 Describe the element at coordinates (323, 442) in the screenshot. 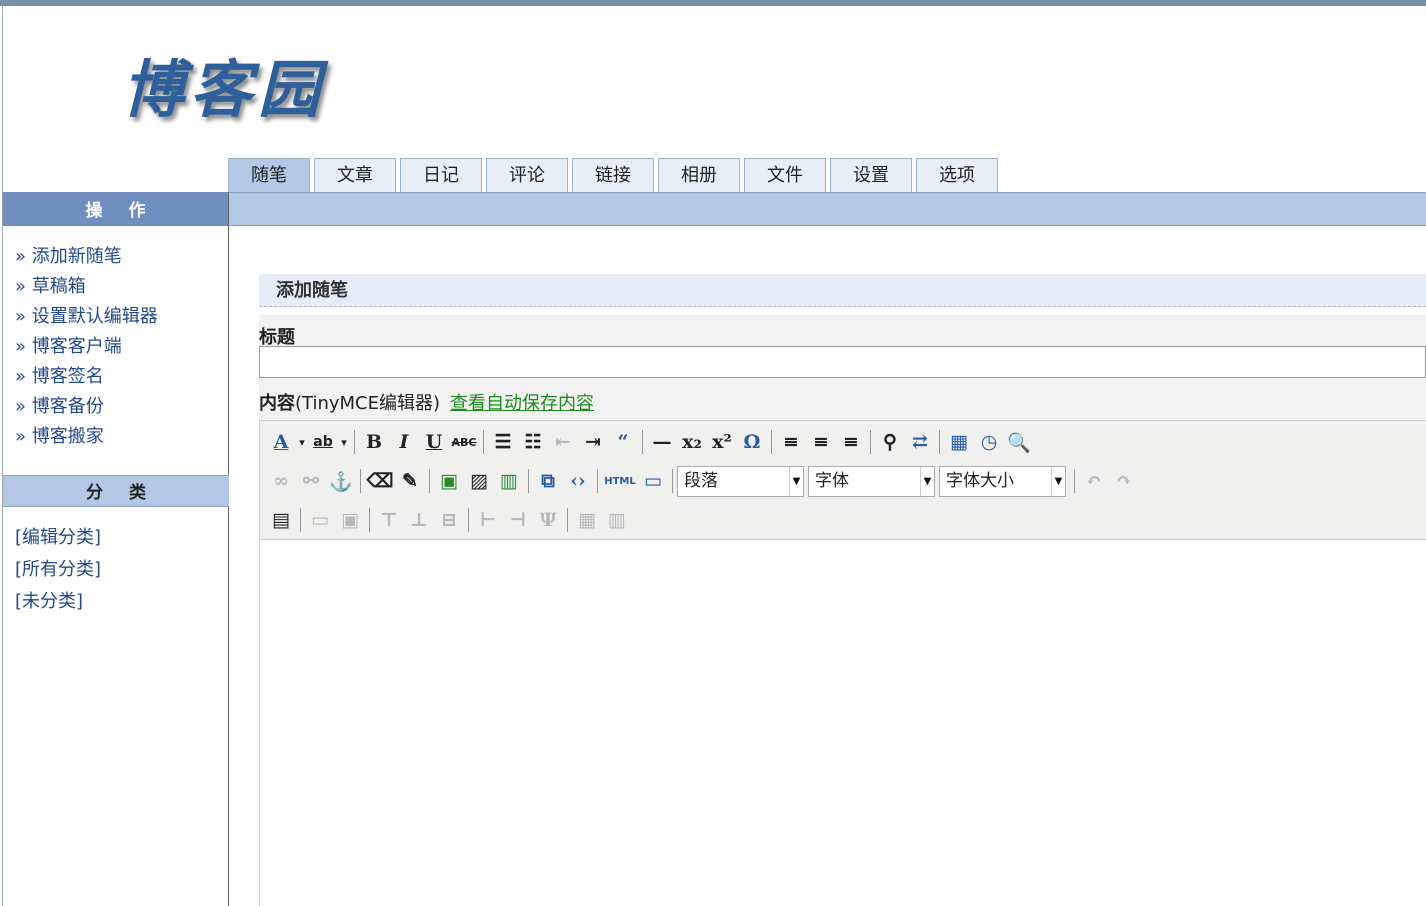

I see `highlight-color-icon: ab` at that location.